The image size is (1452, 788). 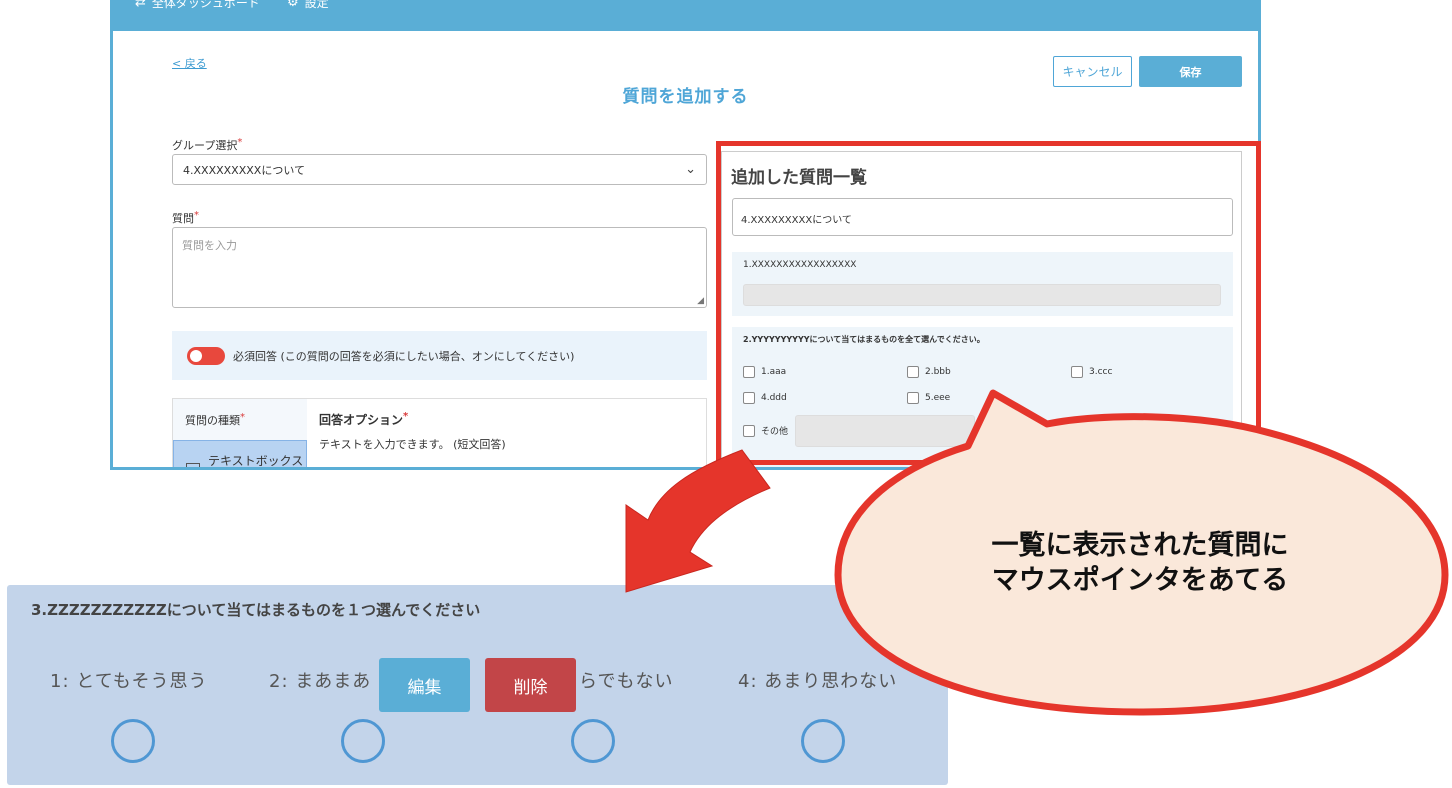 I want to click on answer-option-panel: 回答オプション* テキストを入力できます。 (短文回答), so click(x=412, y=431).